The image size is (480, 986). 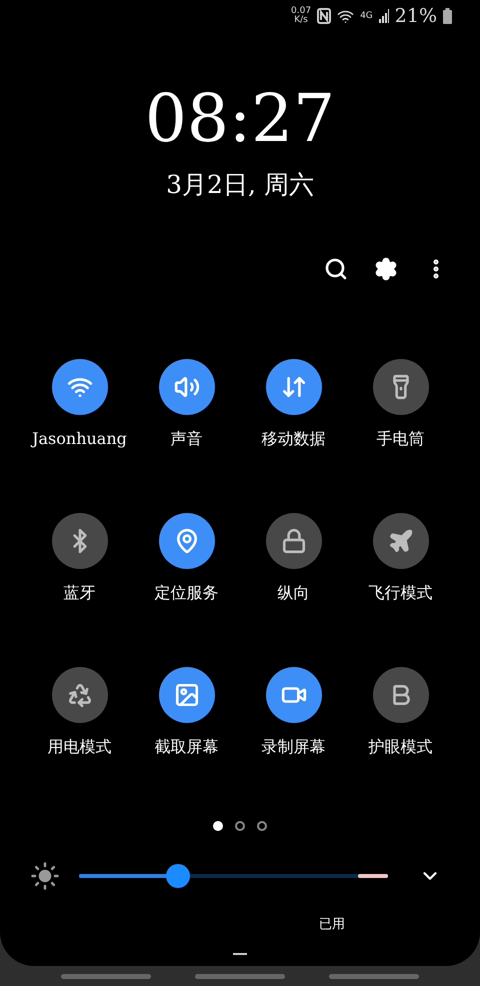 What do you see at coordinates (447, 16) in the screenshot?
I see `battery-icon` at bounding box center [447, 16].